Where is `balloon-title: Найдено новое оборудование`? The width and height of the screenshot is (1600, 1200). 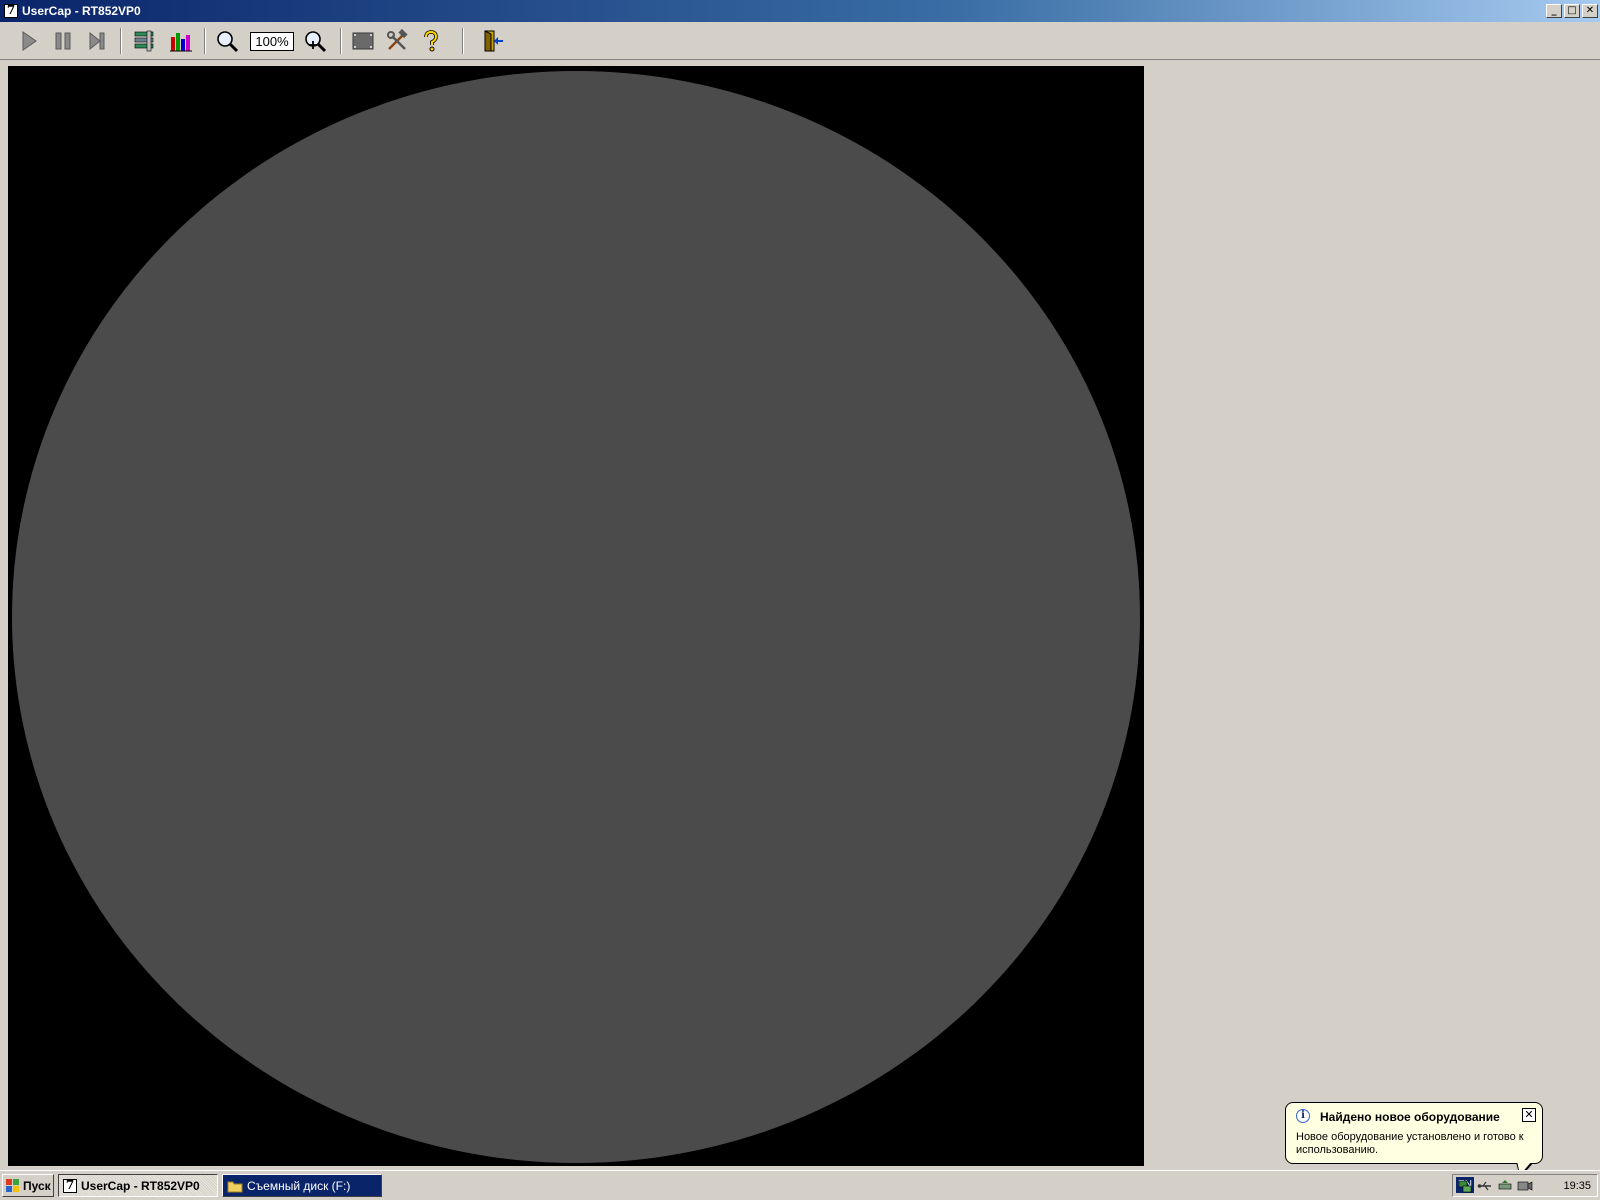 balloon-title: Найдено новое оборудование is located at coordinates (1410, 1117).